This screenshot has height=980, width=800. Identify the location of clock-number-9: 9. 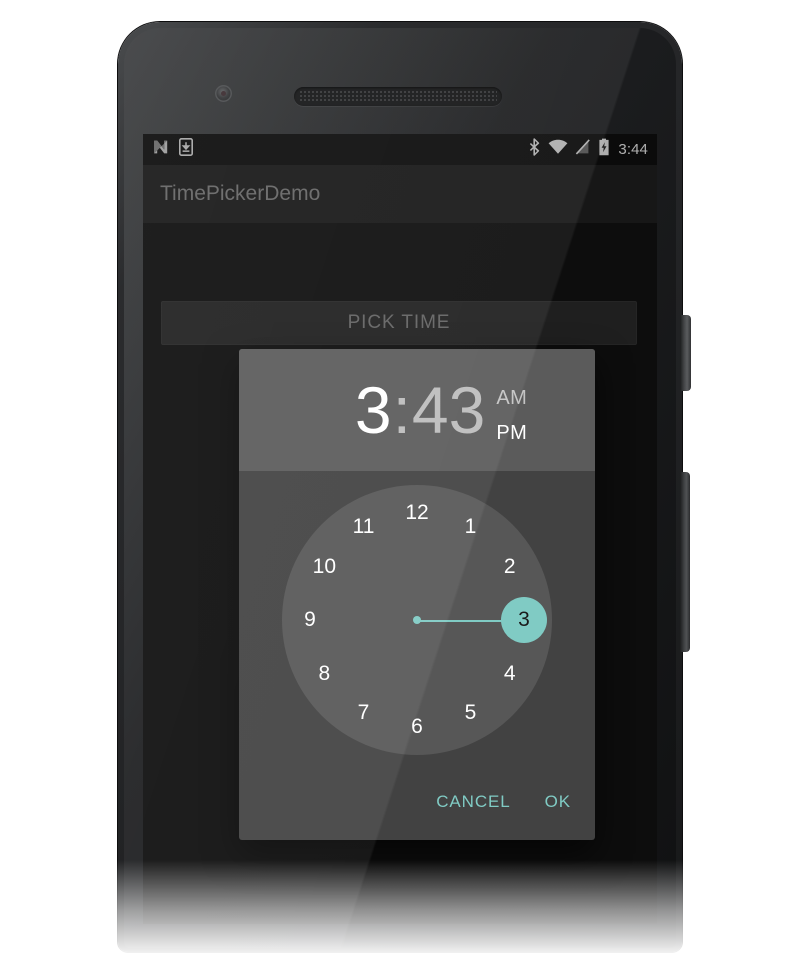
(310, 620).